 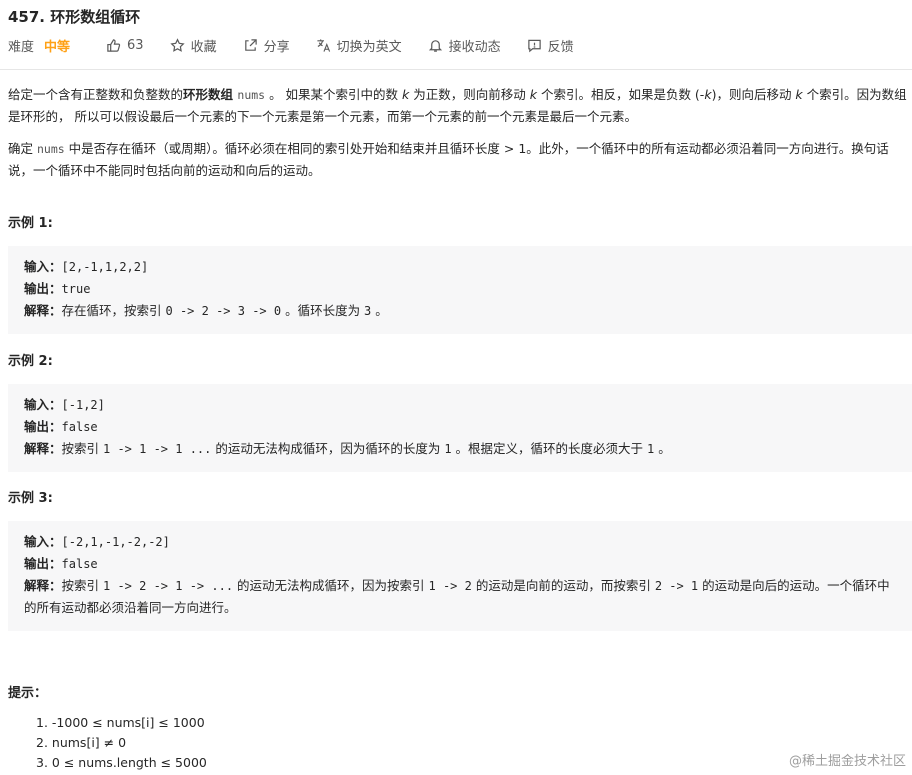 What do you see at coordinates (57, 47) in the screenshot?
I see `difficulty-badge: 中等` at bounding box center [57, 47].